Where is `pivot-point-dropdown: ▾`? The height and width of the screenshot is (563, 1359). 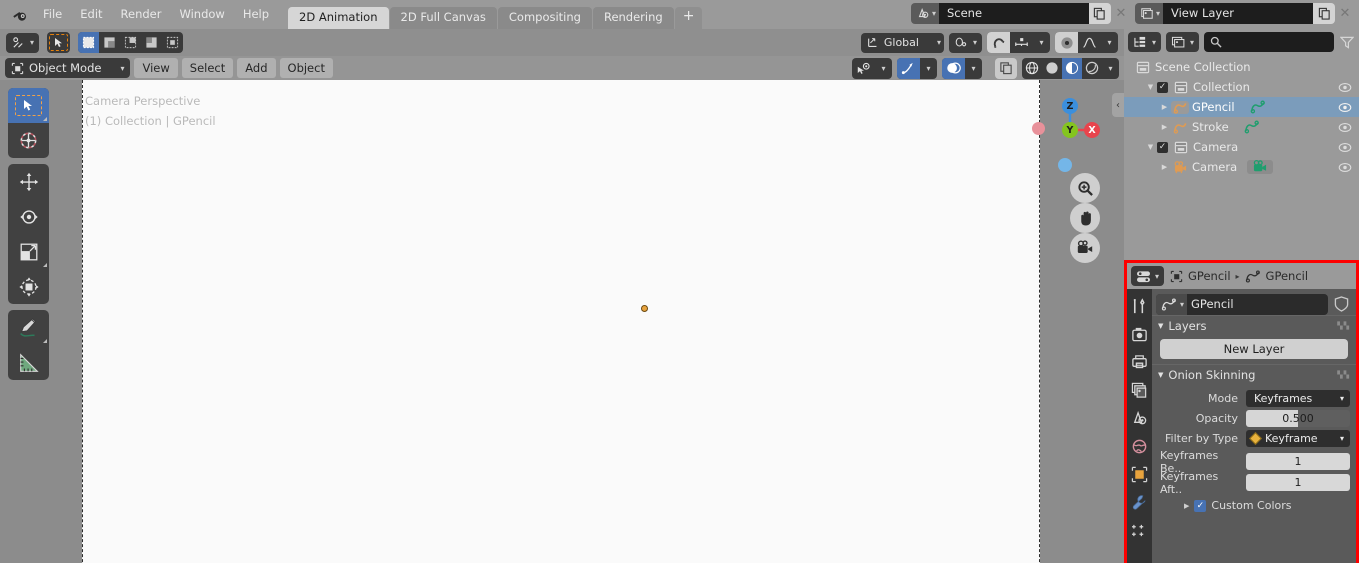
pivot-point-dropdown: ▾ is located at coordinates (965, 42).